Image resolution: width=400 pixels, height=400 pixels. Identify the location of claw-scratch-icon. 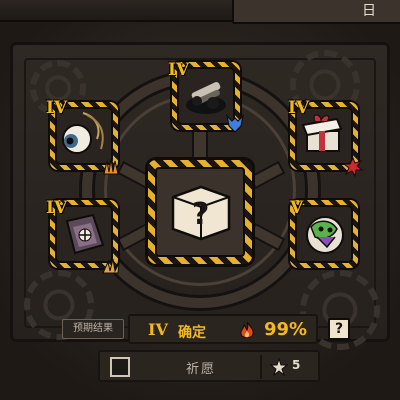
(111, 266).